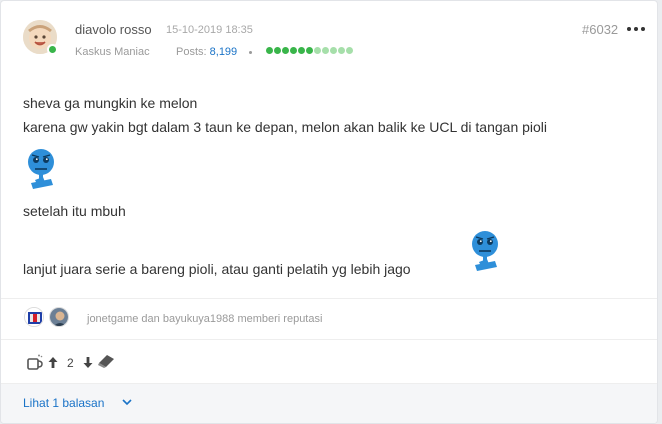 This screenshot has width=662, height=424. What do you see at coordinates (63, 403) in the screenshot?
I see `view-replies-link: Lihat 1 balasan` at bounding box center [63, 403].